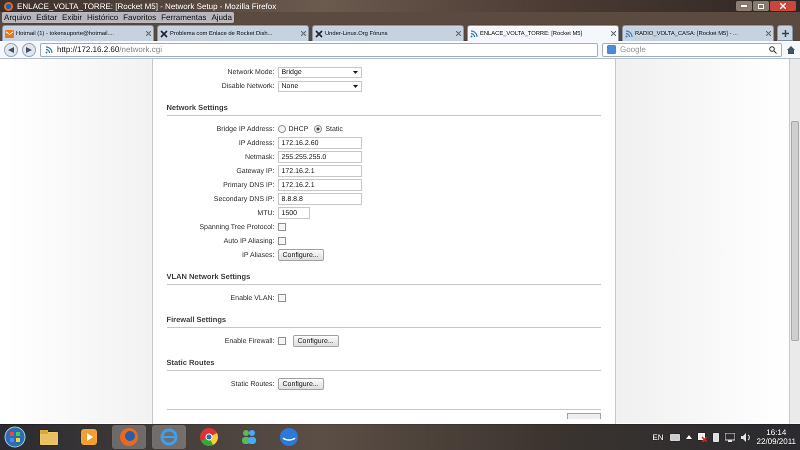  What do you see at coordinates (139, 17) in the screenshot?
I see `menu-item: Favoritos` at bounding box center [139, 17].